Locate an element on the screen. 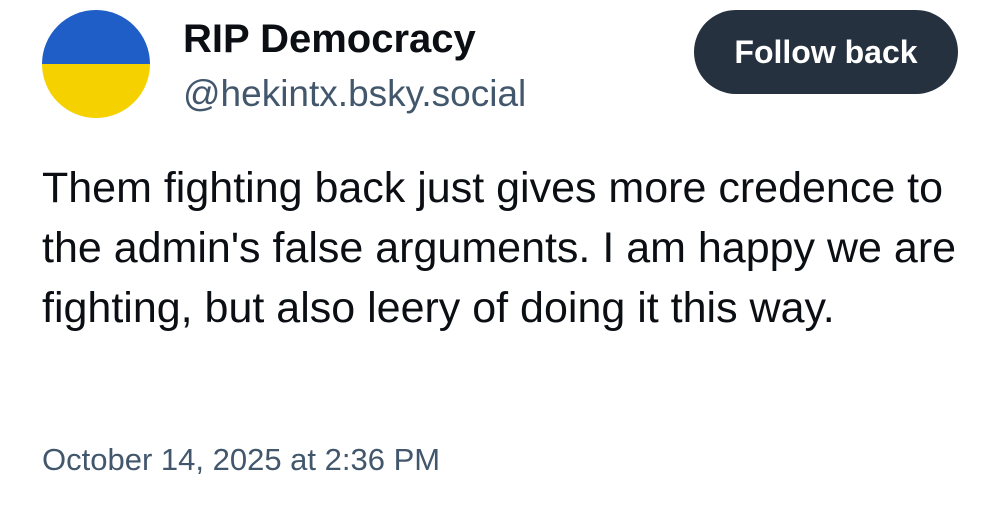 The height and width of the screenshot is (506, 1000). follow-back-button: Follow back is located at coordinates (826, 52).